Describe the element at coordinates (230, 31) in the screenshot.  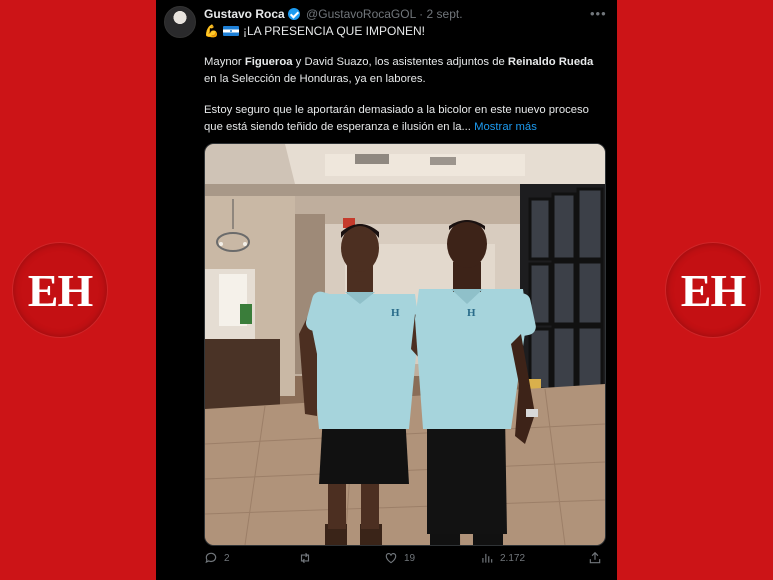
I see `honduras-flag-icon` at that location.